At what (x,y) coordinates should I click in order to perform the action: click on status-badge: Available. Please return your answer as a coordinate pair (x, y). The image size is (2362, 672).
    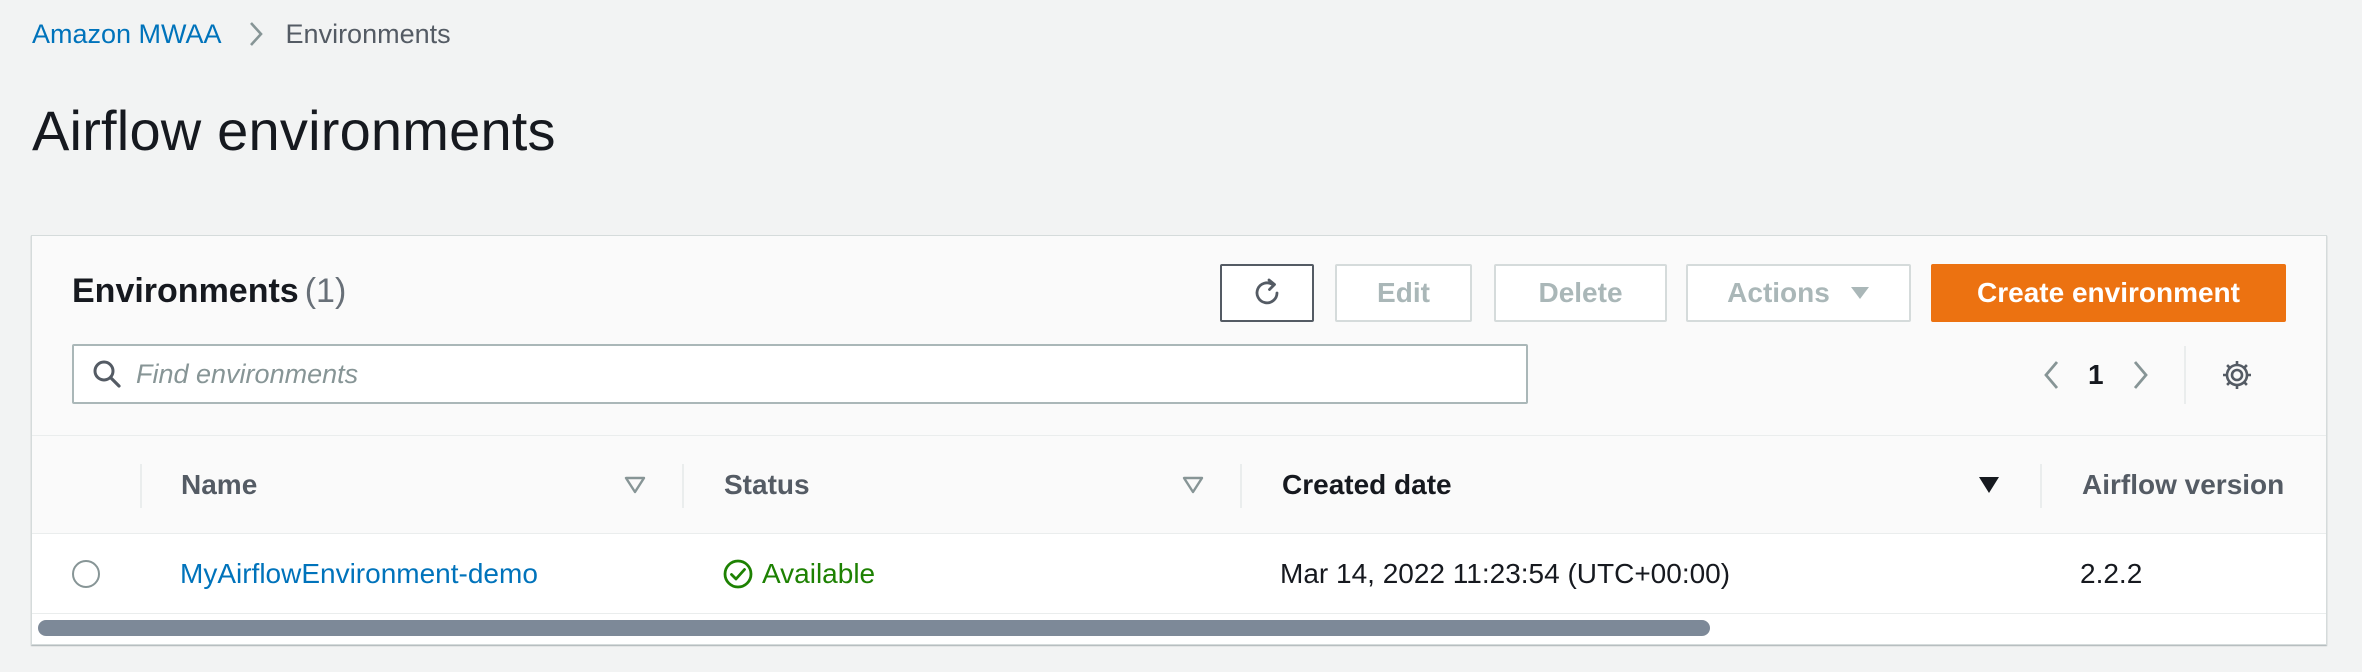
    Looking at the image, I should click on (798, 574).